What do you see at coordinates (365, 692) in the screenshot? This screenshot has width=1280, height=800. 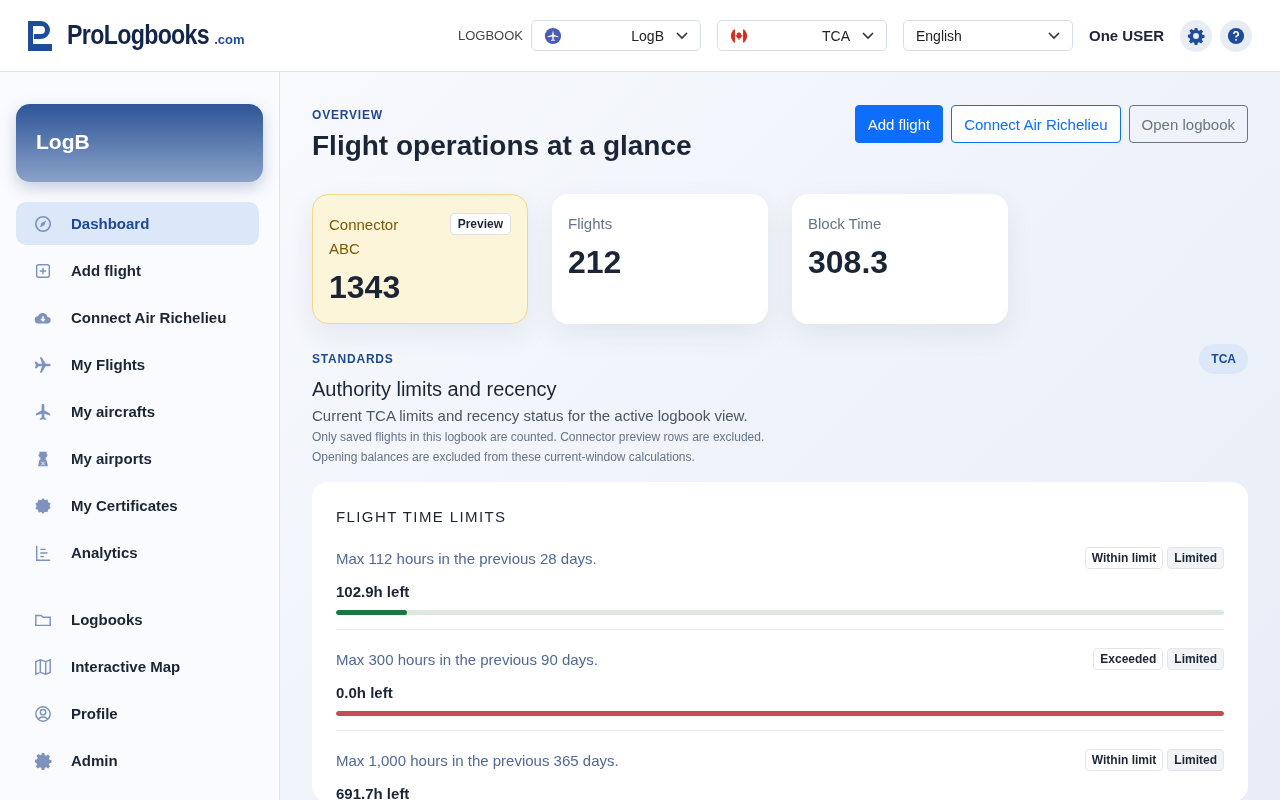 I see `remaining-hours: 0.0h left` at bounding box center [365, 692].